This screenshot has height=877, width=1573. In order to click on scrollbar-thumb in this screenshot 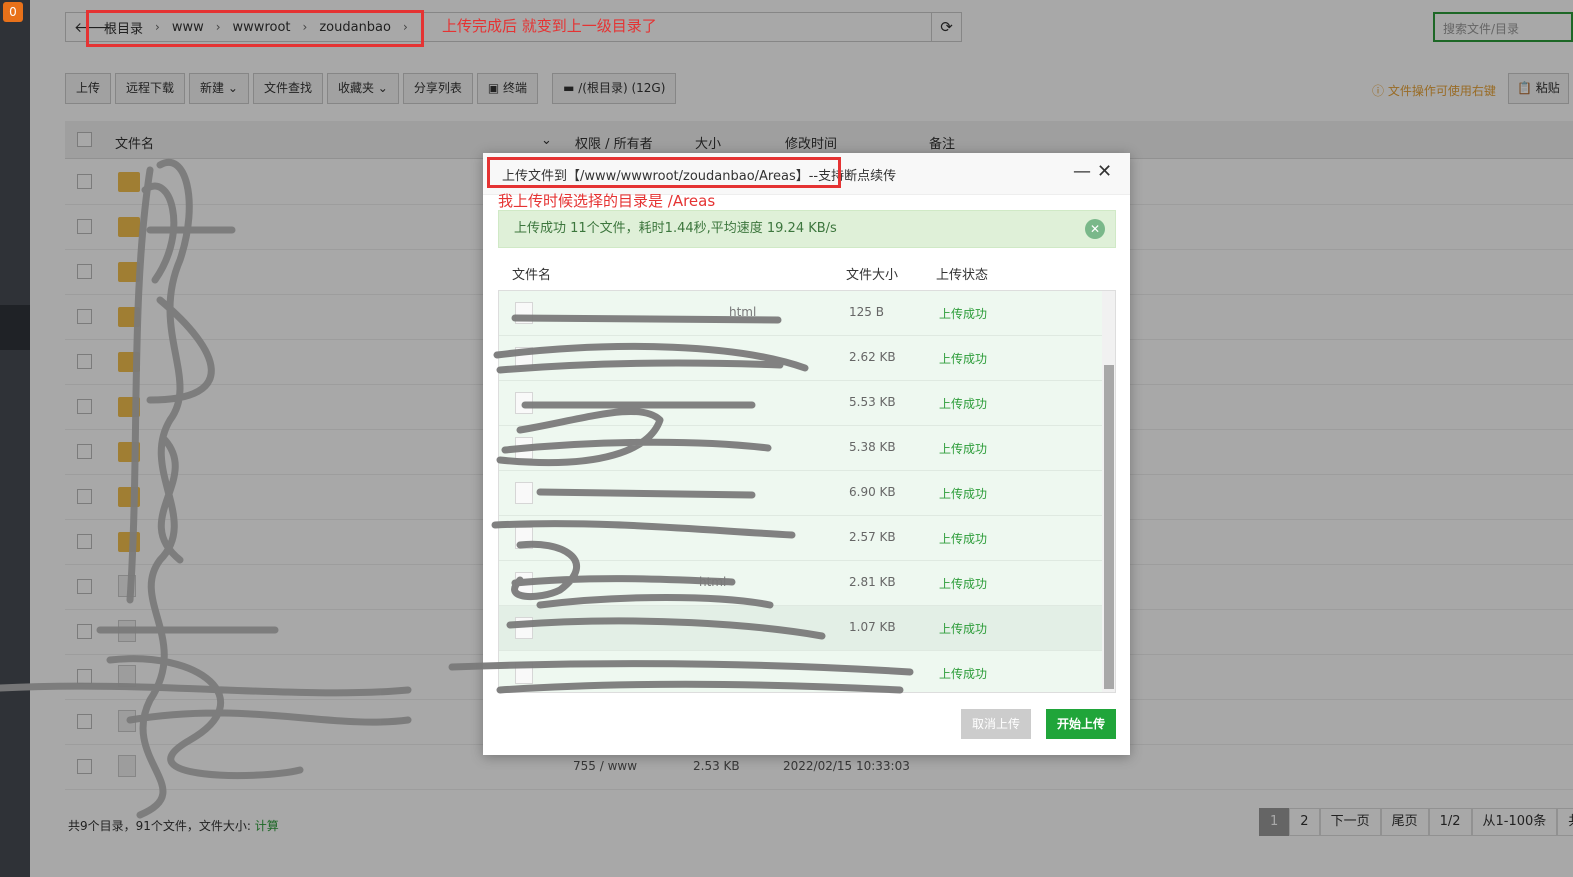, I will do `click(1109, 527)`.